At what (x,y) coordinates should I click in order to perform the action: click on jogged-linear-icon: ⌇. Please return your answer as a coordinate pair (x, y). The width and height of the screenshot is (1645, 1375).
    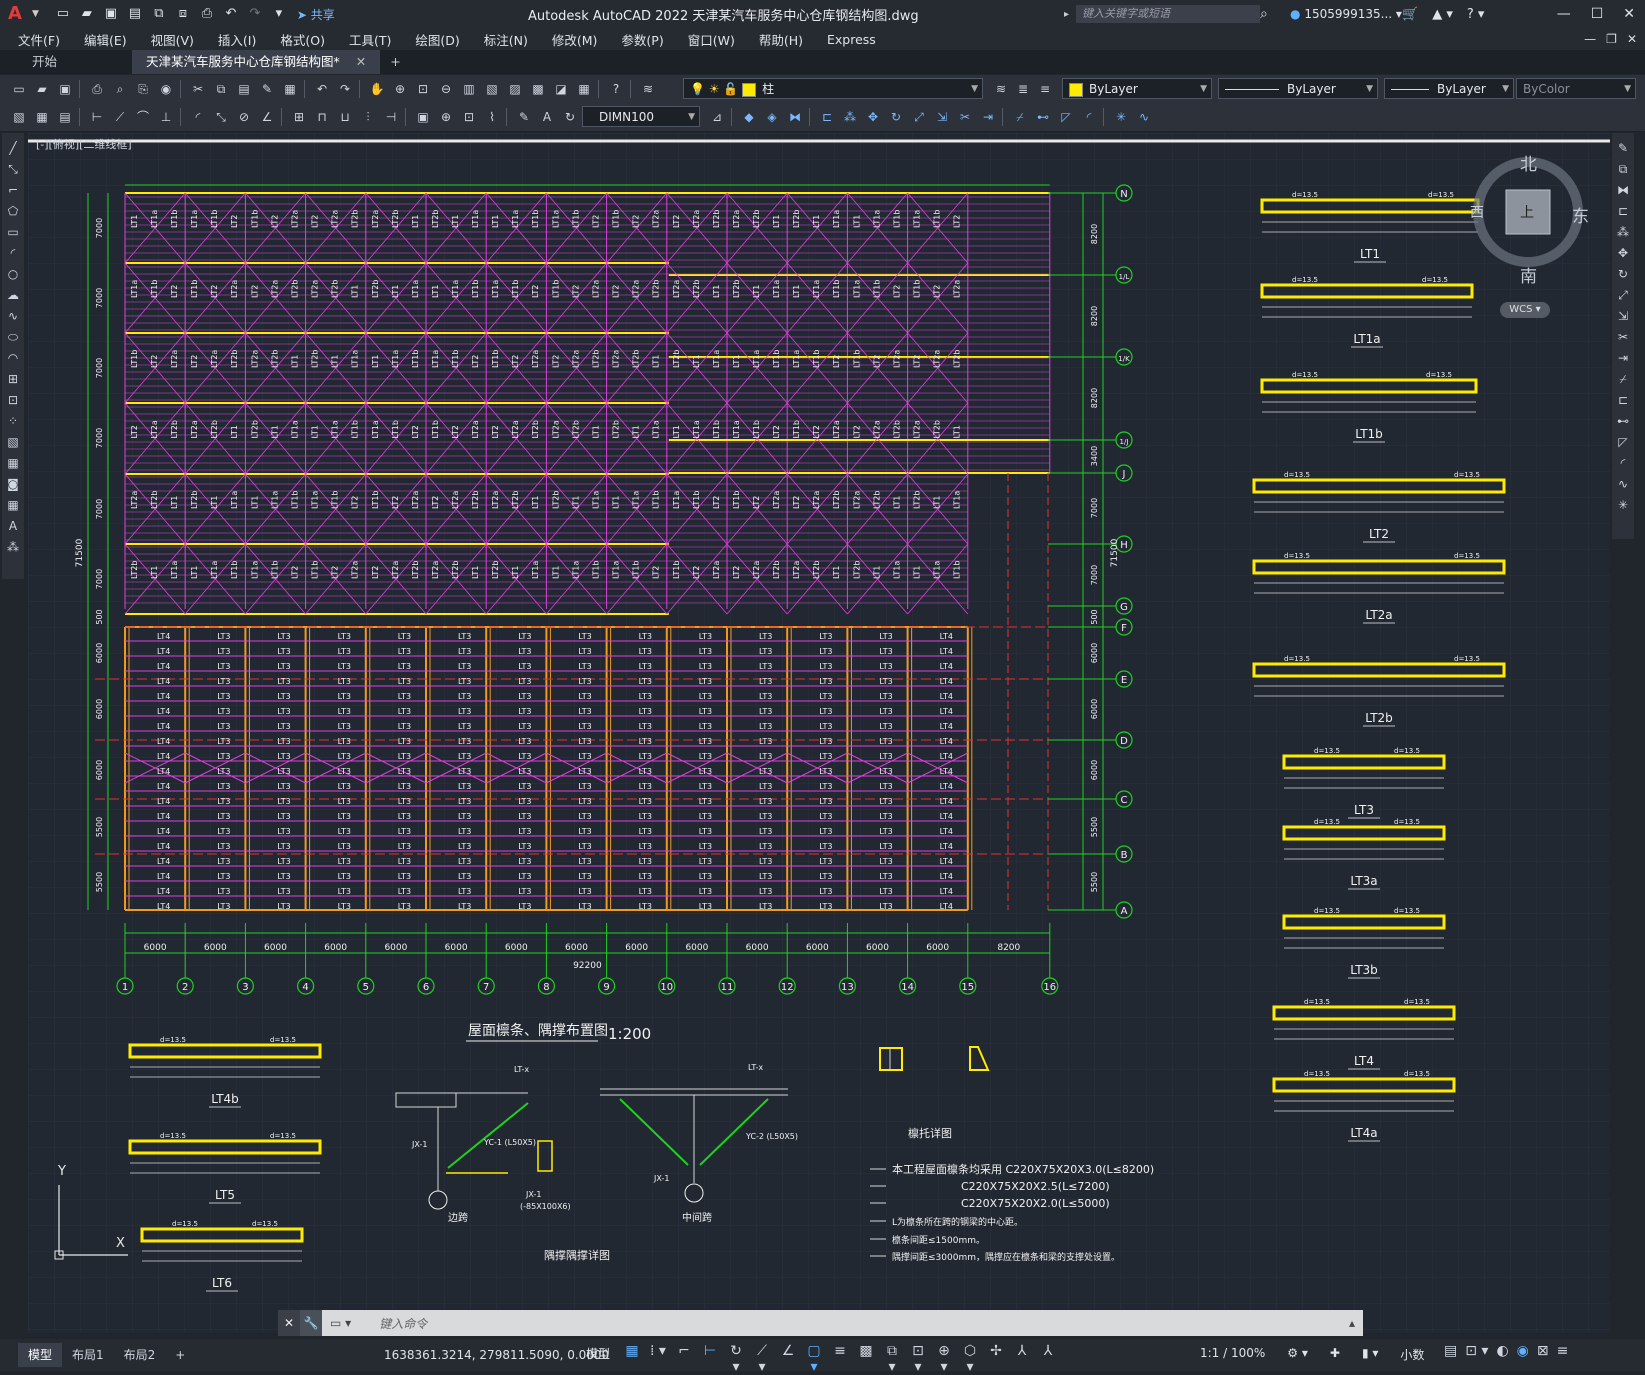
    Looking at the image, I should click on (492, 117).